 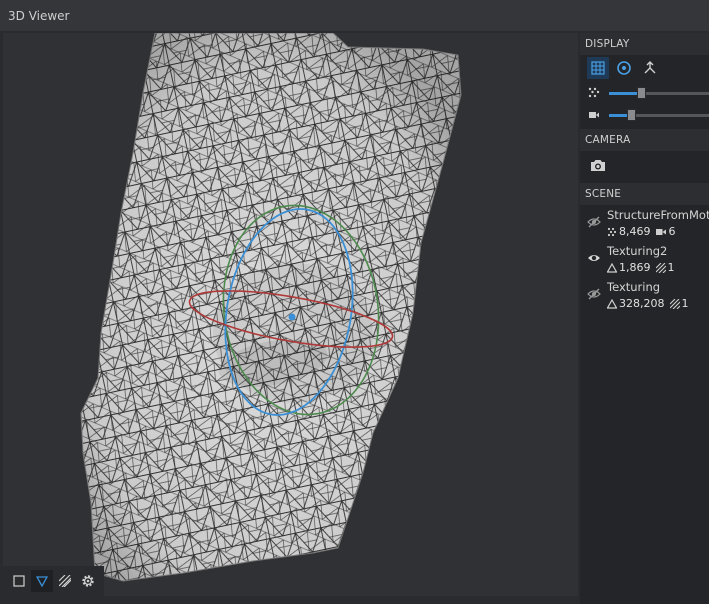 I want to click on gear-icon, so click(x=88, y=581).